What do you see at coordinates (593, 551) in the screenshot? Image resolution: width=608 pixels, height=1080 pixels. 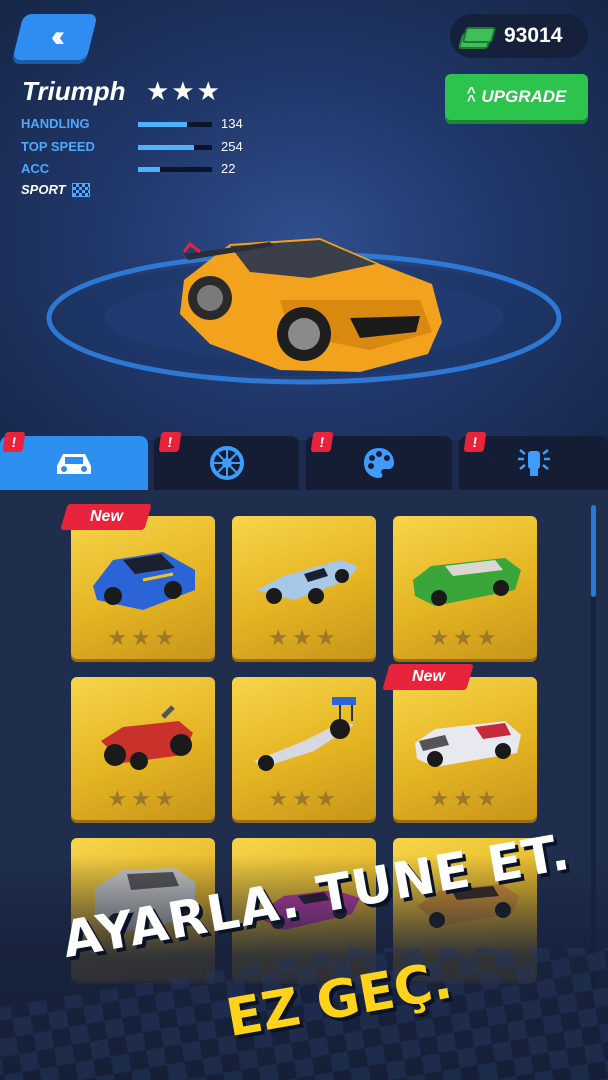 I see `scrollbar-thumb` at bounding box center [593, 551].